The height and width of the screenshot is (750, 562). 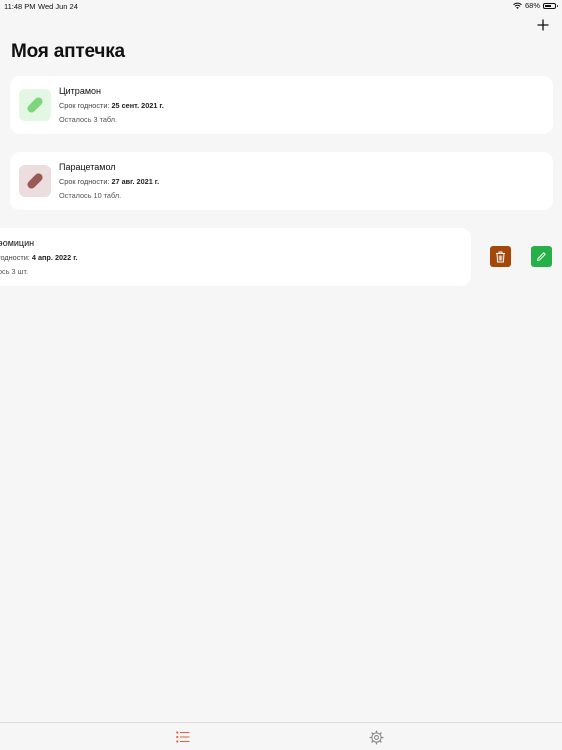 I want to click on battery-fill, so click(x=548, y=5).